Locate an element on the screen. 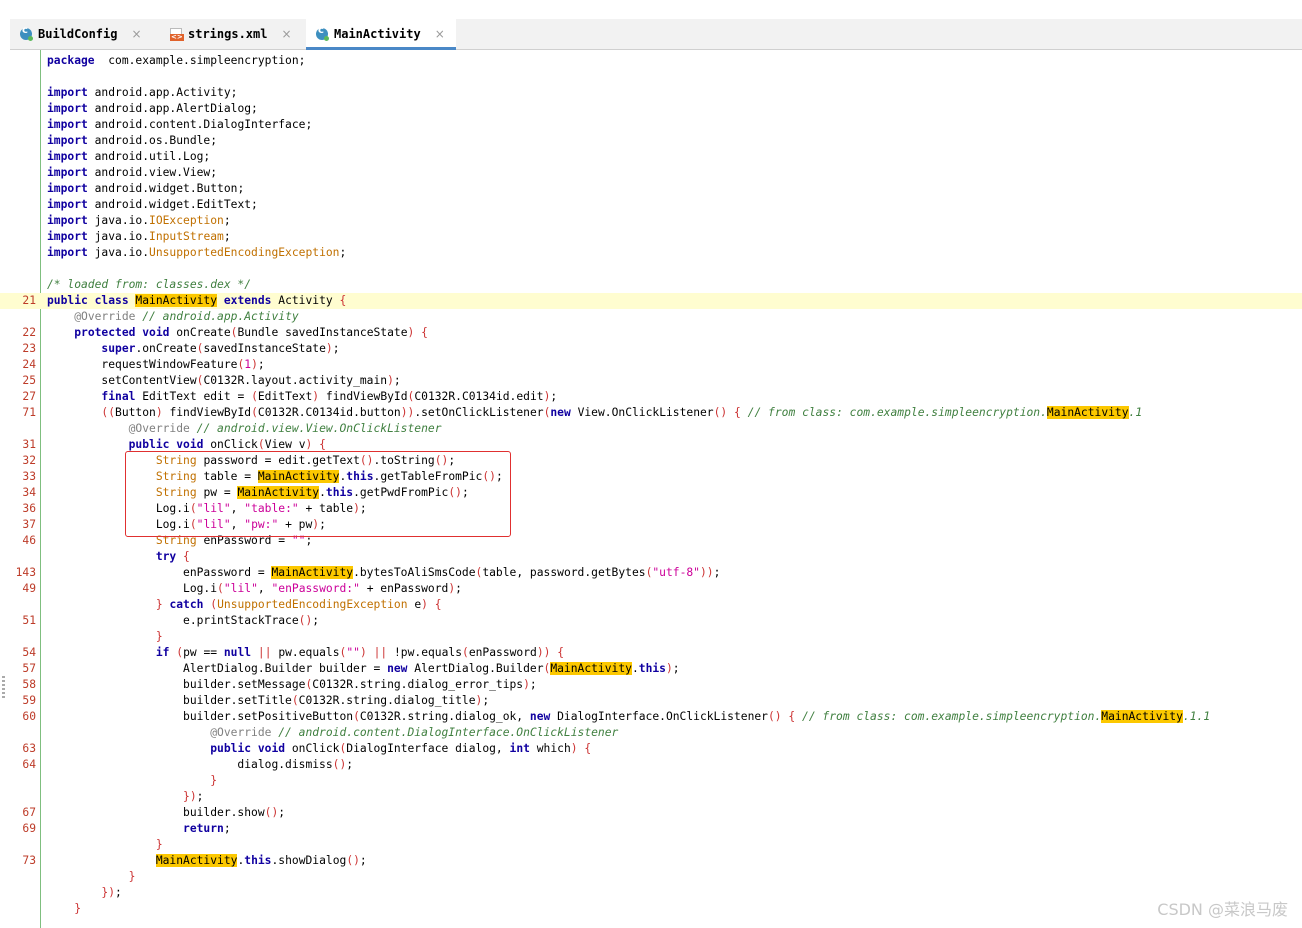  line-number: 49 is located at coordinates (29, 588).